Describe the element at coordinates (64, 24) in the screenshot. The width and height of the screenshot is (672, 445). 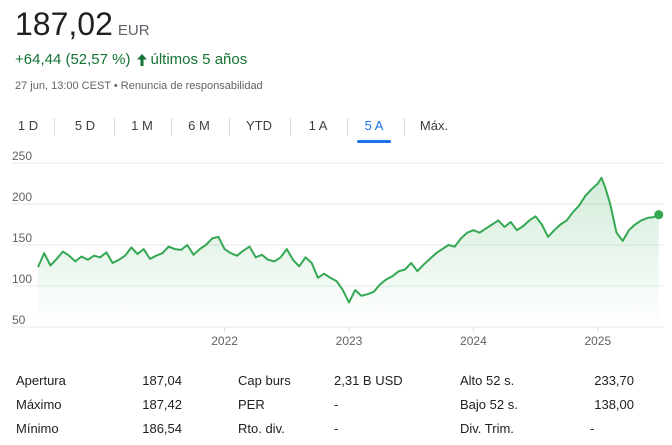
I see `current-price: 187,02` at that location.